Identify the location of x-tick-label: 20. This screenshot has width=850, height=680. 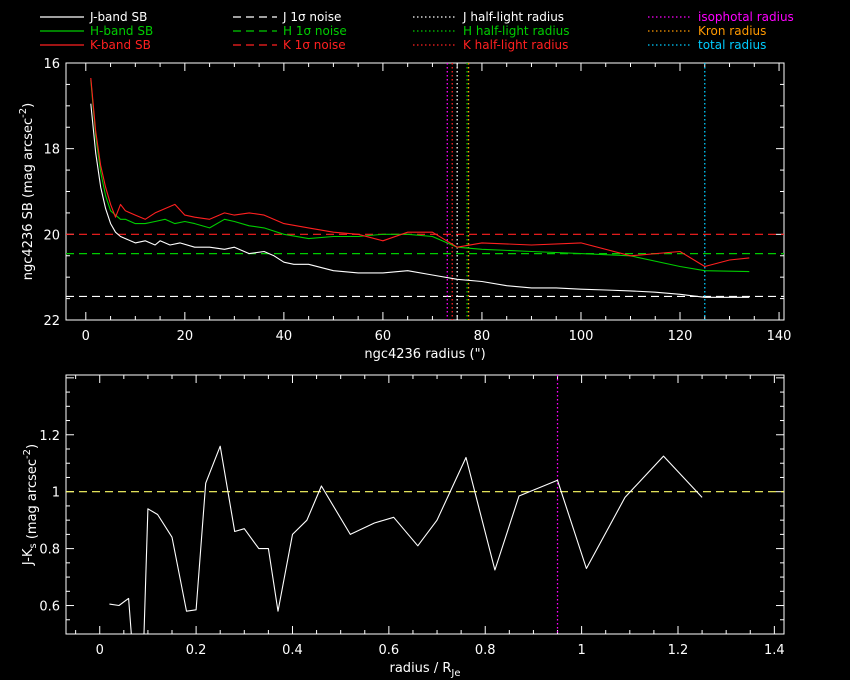
(185, 336).